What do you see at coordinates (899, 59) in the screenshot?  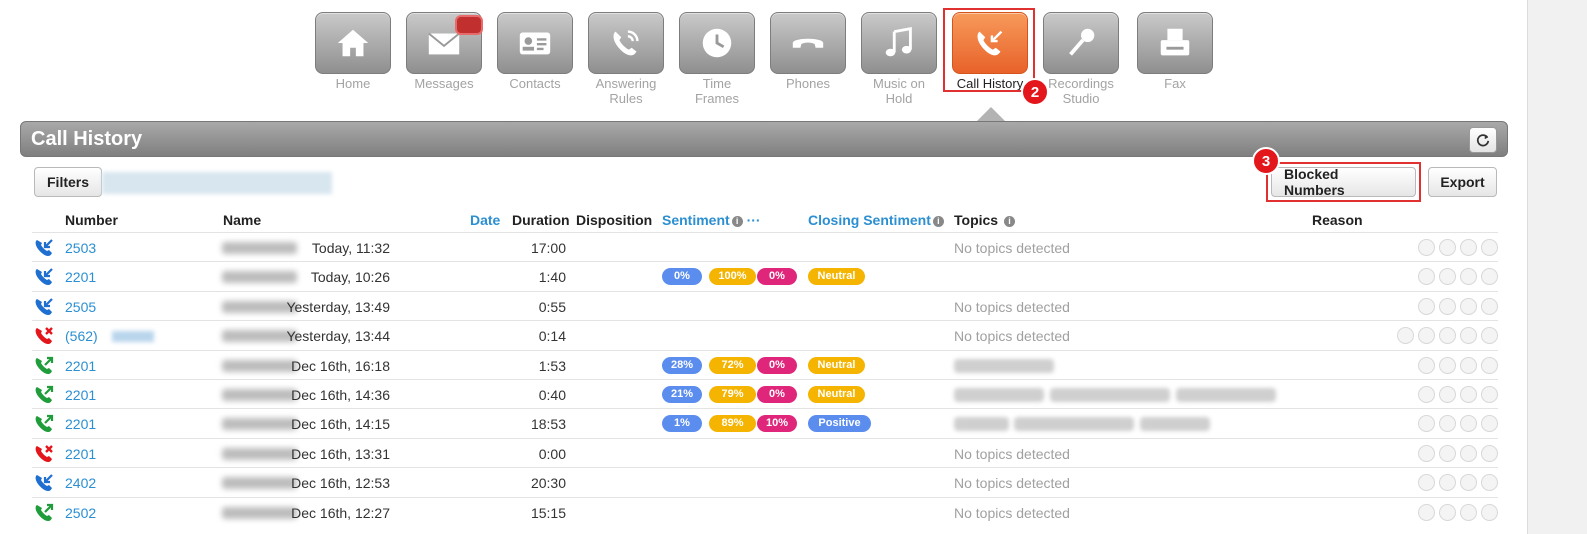 I see `nav-tile-music-on-hold: Music on Hold` at bounding box center [899, 59].